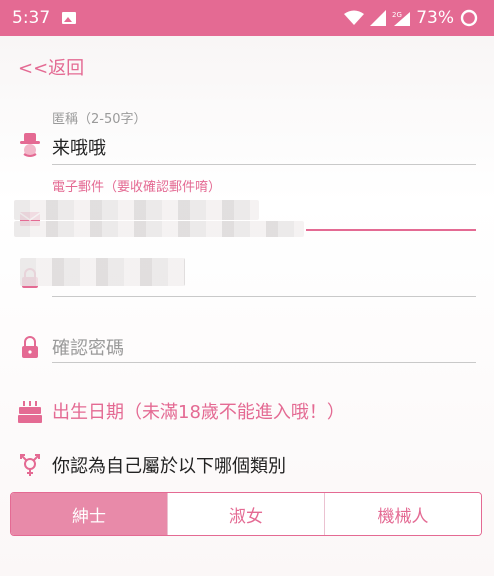  I want to click on category-option-gentleman: 紳士, so click(89, 514).